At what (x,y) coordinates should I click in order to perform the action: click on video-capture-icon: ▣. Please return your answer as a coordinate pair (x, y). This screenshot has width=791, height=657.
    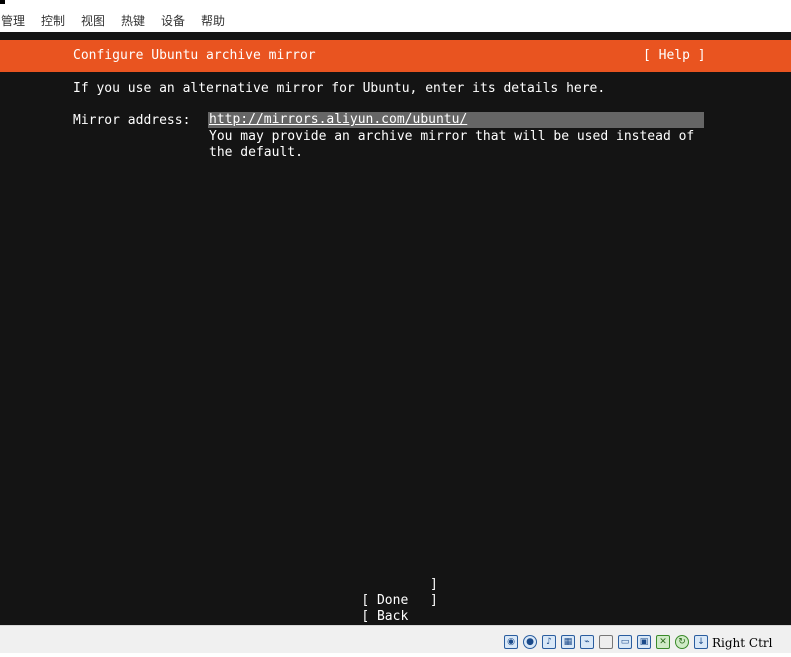
    Looking at the image, I should click on (644, 642).